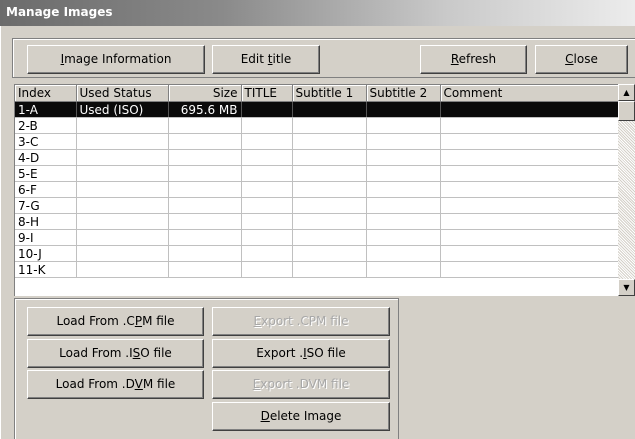  What do you see at coordinates (46, 93) in the screenshot?
I see `column-header-index: Index` at bounding box center [46, 93].